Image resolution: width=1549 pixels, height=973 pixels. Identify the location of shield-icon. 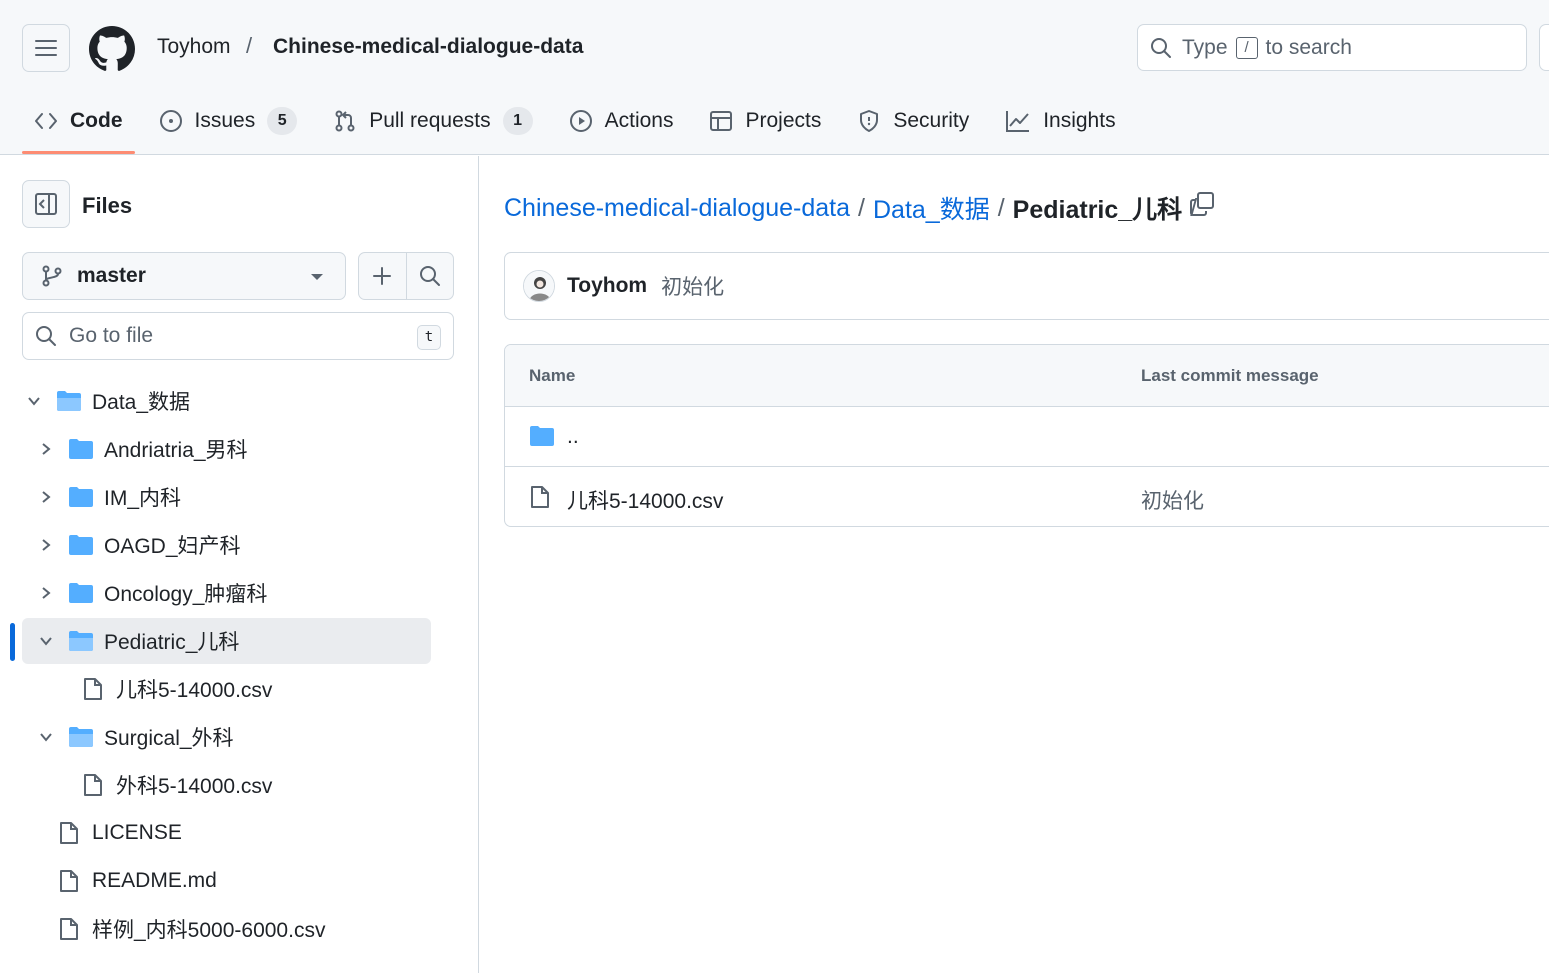
(869, 121).